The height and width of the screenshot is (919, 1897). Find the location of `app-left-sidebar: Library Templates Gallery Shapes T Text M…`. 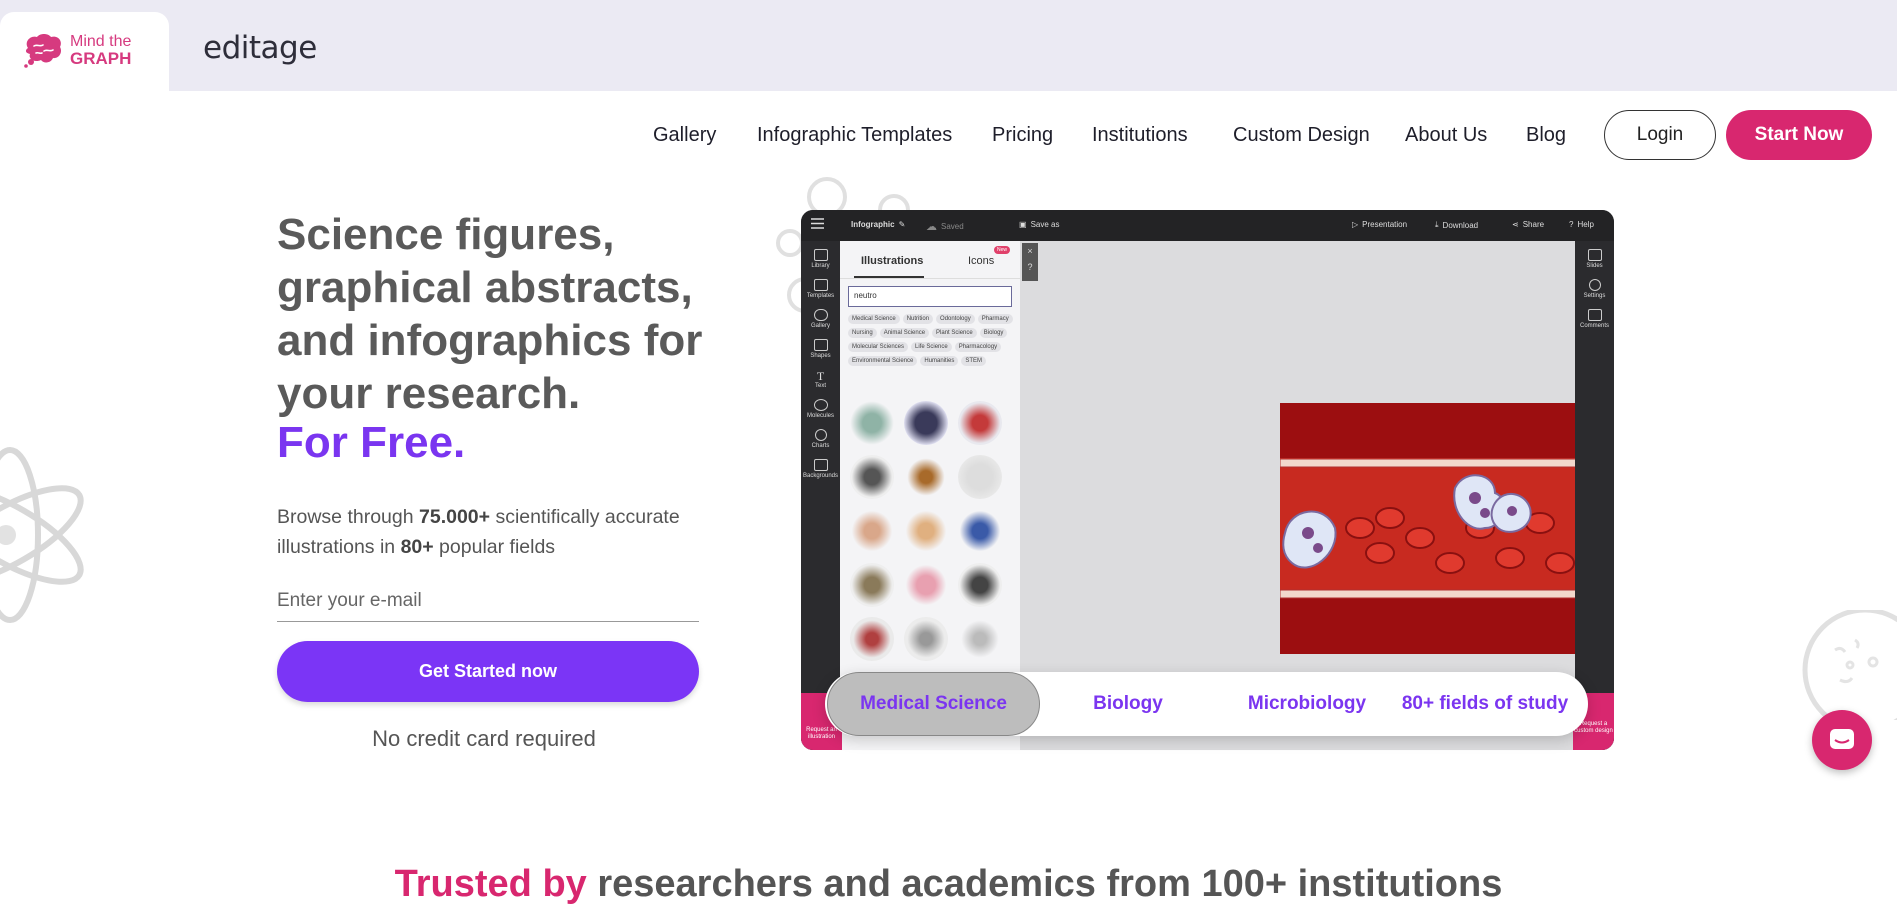

app-left-sidebar: Library Templates Gallery Shapes T Text M… is located at coordinates (820, 495).